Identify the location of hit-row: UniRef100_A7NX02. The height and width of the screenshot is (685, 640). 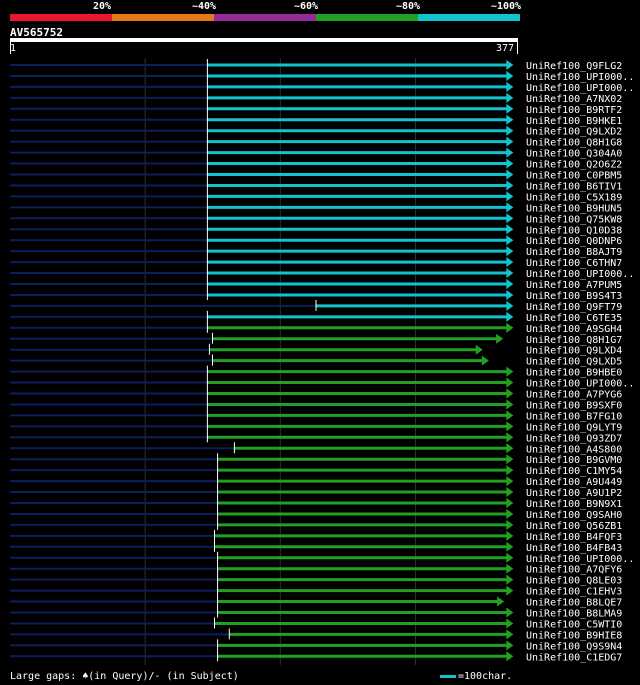
(316, 98).